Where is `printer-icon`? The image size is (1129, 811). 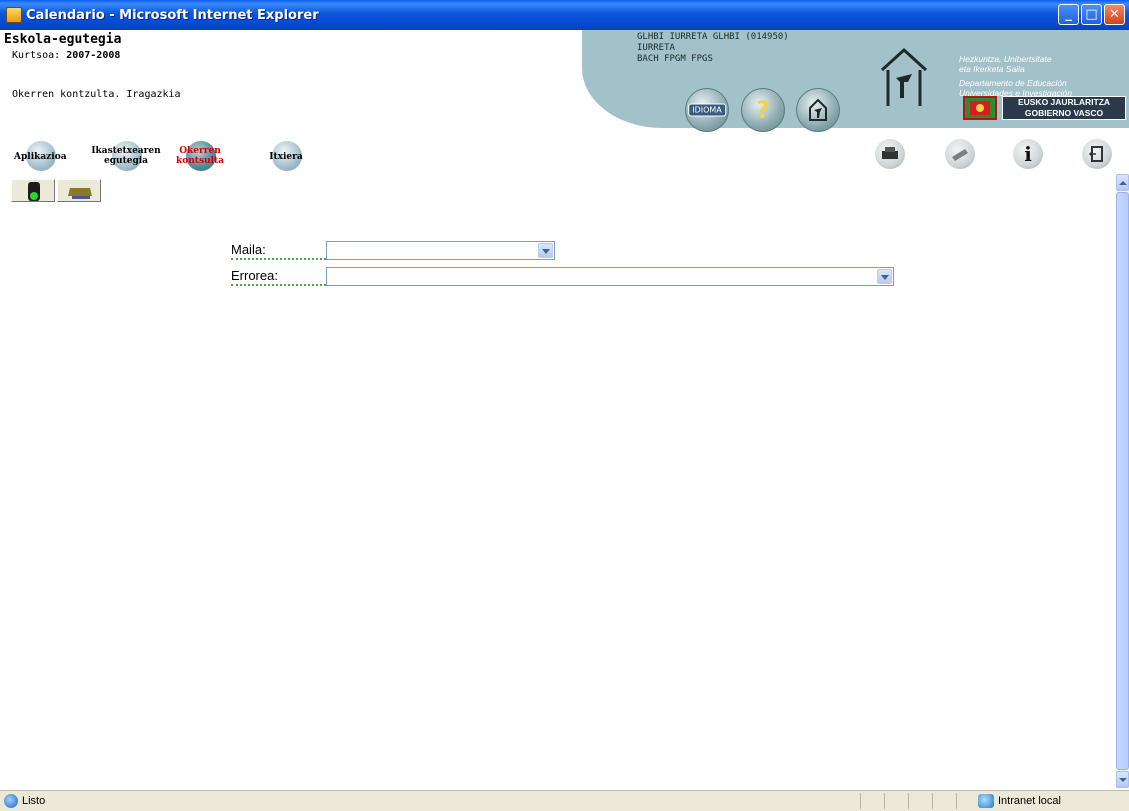 printer-icon is located at coordinates (890, 153).